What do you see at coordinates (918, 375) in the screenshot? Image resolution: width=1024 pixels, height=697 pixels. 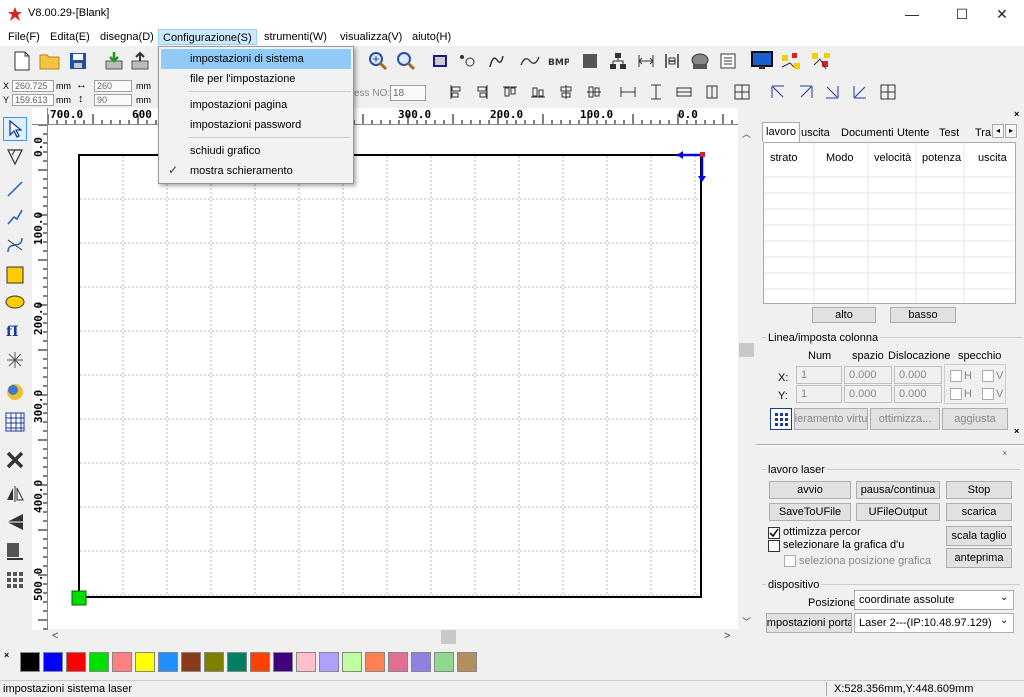 I see `array-x-disloc: 0.000` at bounding box center [918, 375].